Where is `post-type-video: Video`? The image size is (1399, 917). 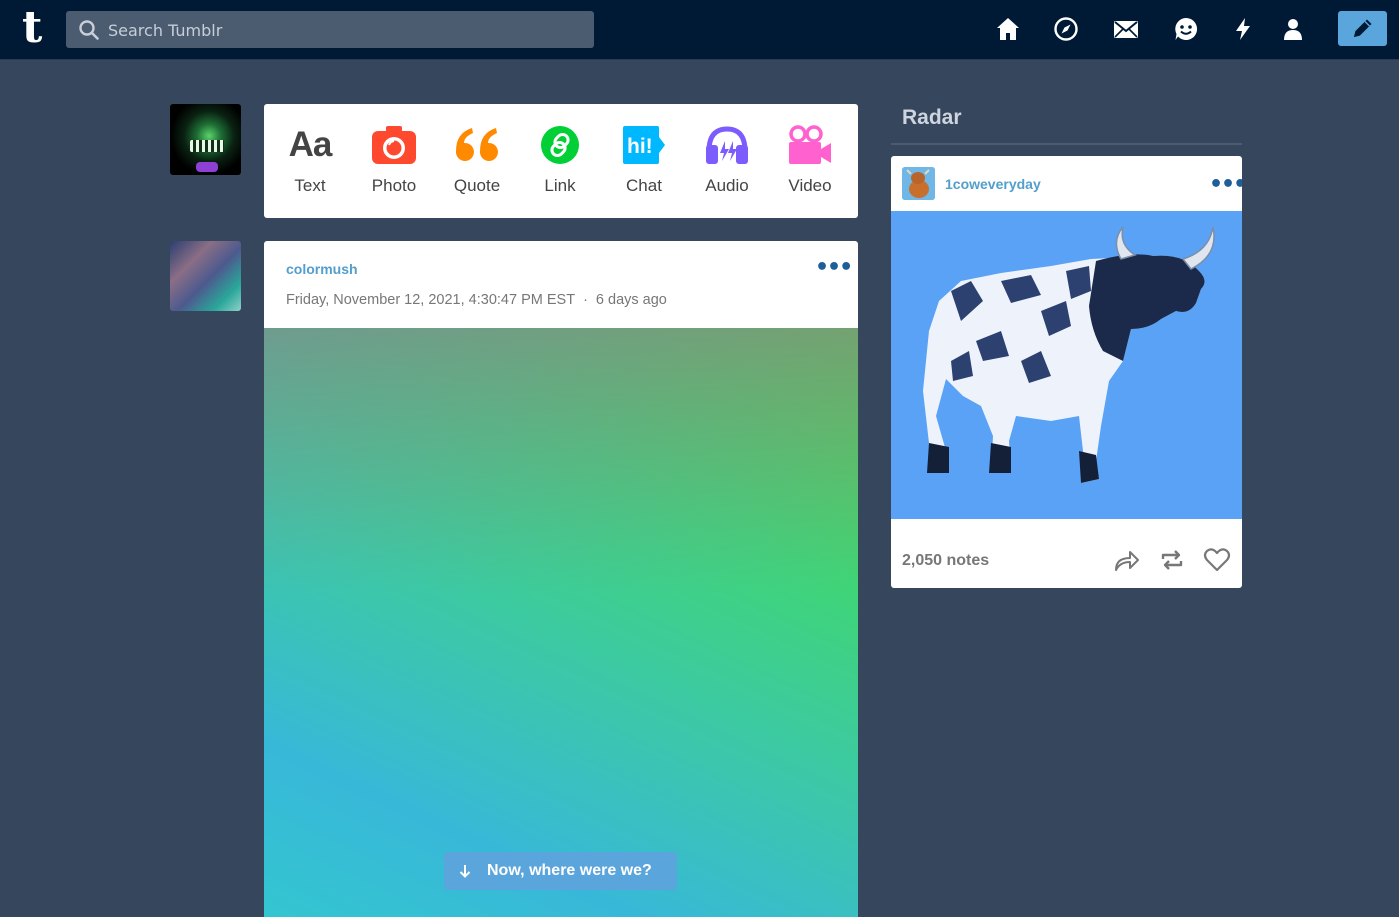 post-type-video: Video is located at coordinates (810, 160).